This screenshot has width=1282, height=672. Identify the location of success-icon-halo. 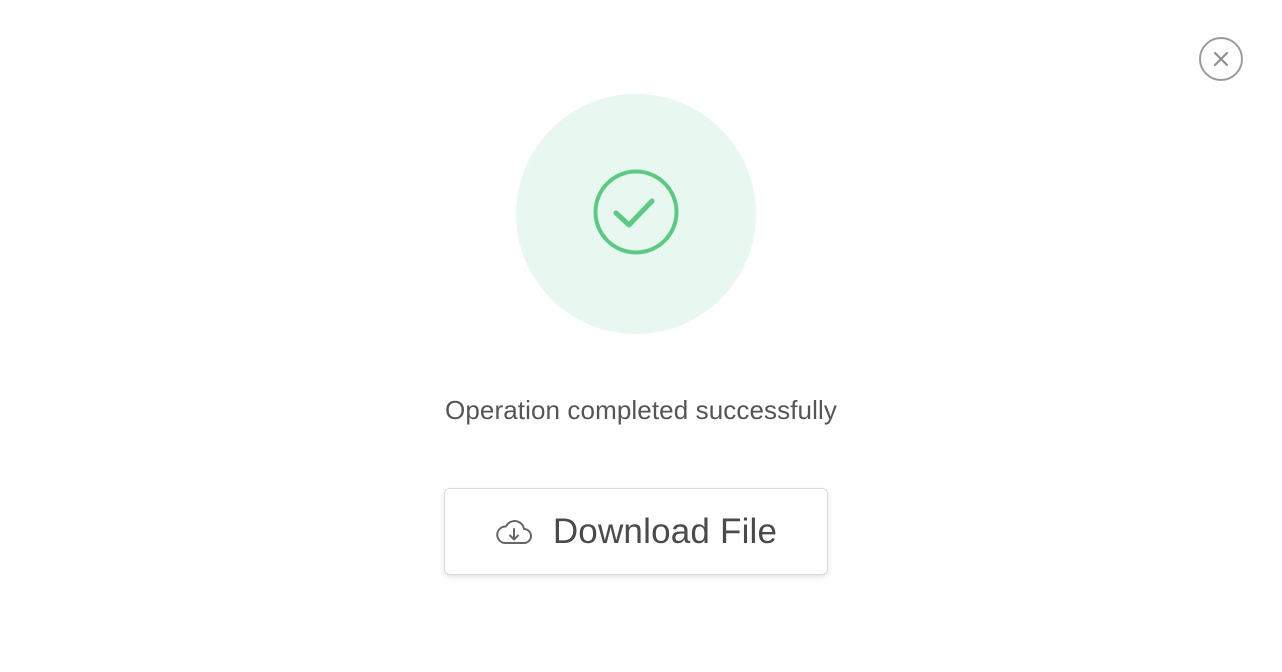
(636, 214).